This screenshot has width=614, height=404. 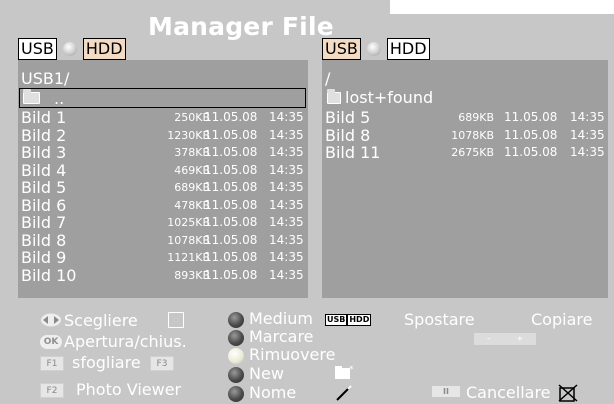 I want to click on delete-label: Cancellare, so click(x=508, y=392).